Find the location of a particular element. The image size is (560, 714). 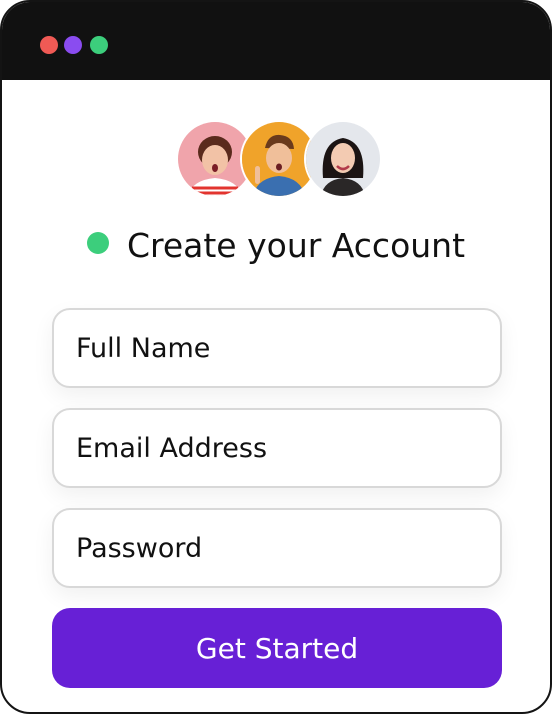

email-input is located at coordinates (277, 448).